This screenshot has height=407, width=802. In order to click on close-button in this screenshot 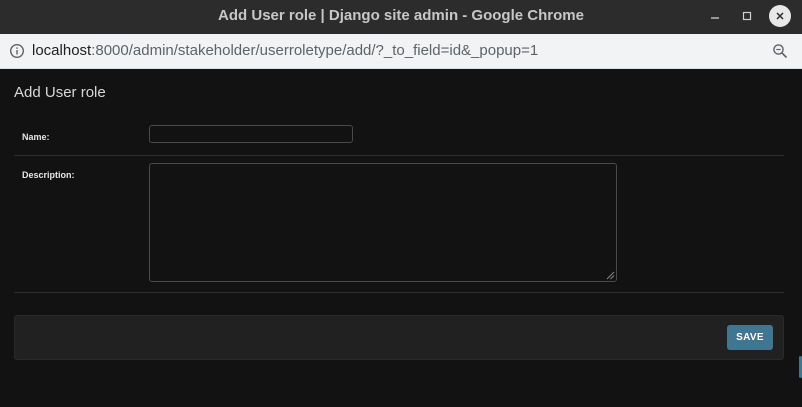, I will do `click(780, 16)`.